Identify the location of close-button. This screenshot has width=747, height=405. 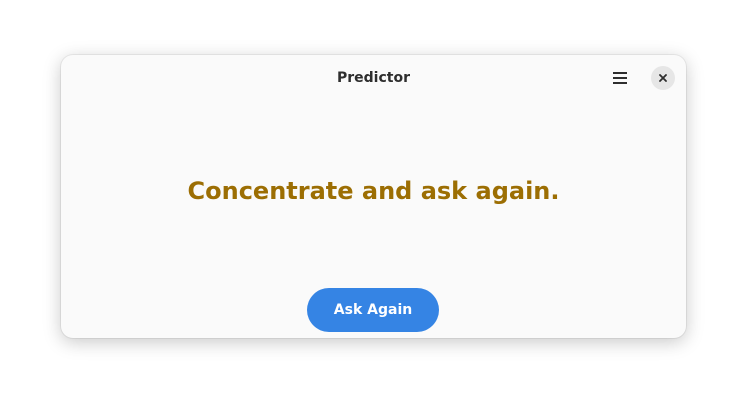
(663, 78).